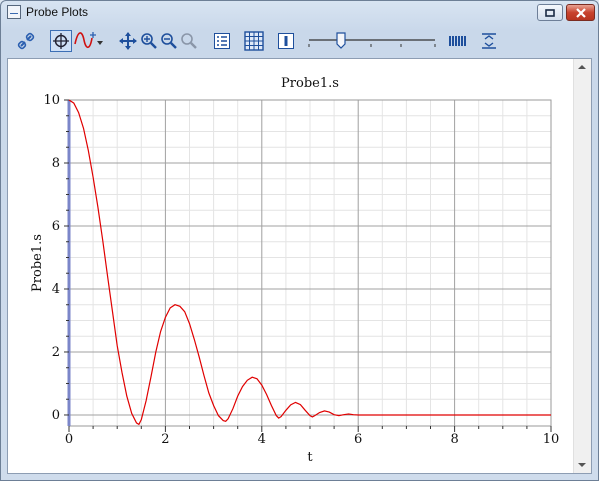  I want to click on time-slider-track, so click(372, 40).